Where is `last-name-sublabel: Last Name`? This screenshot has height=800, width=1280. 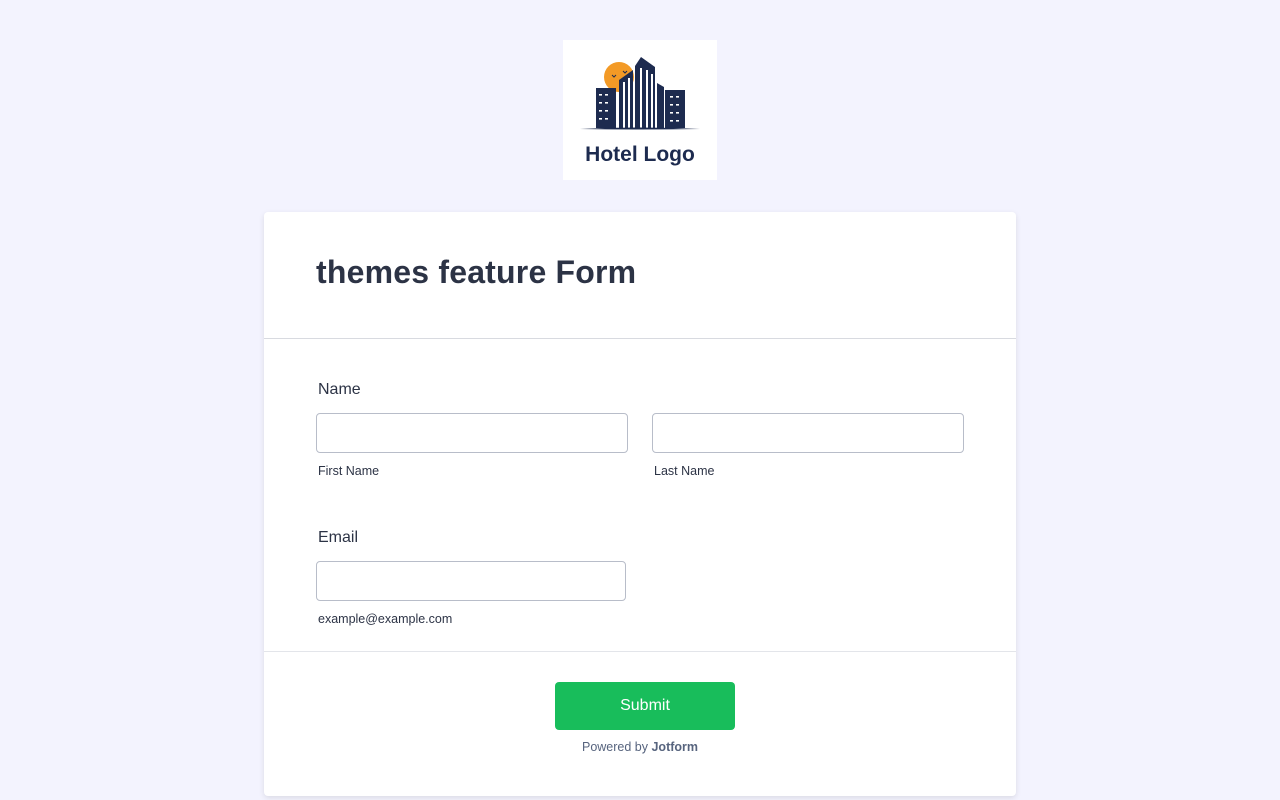
last-name-sublabel: Last Name is located at coordinates (684, 471).